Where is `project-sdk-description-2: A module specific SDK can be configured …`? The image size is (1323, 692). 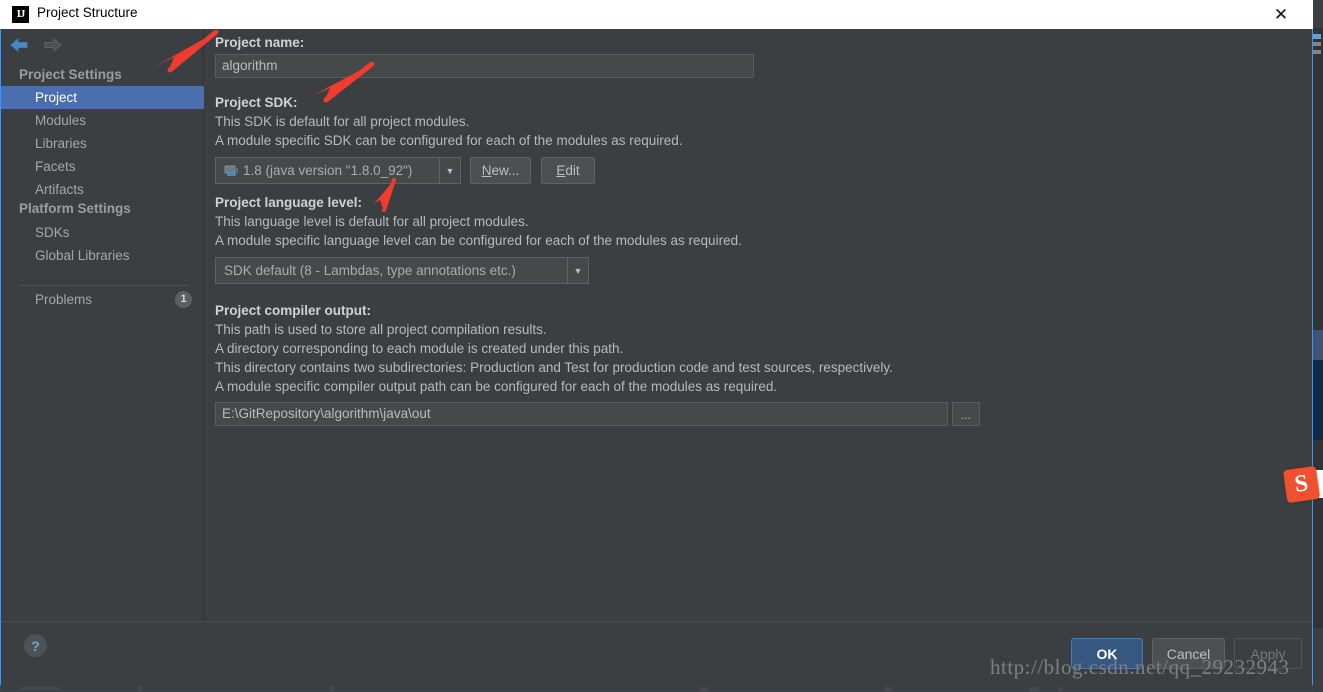
project-sdk-description-2: A module specific SDK can be configured … is located at coordinates (449, 140).